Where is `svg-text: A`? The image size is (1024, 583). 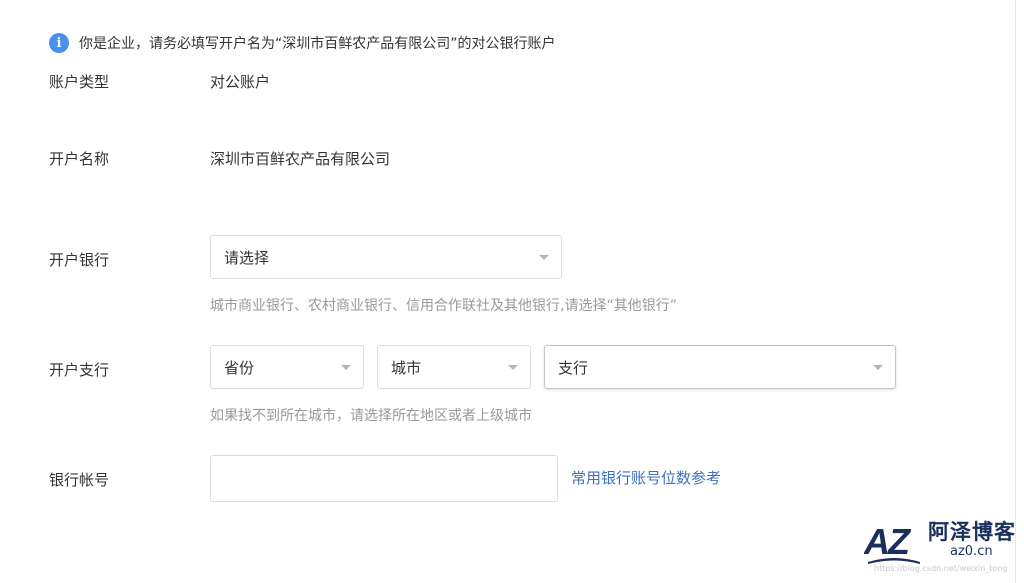
svg-text: A is located at coordinates (877, 541).